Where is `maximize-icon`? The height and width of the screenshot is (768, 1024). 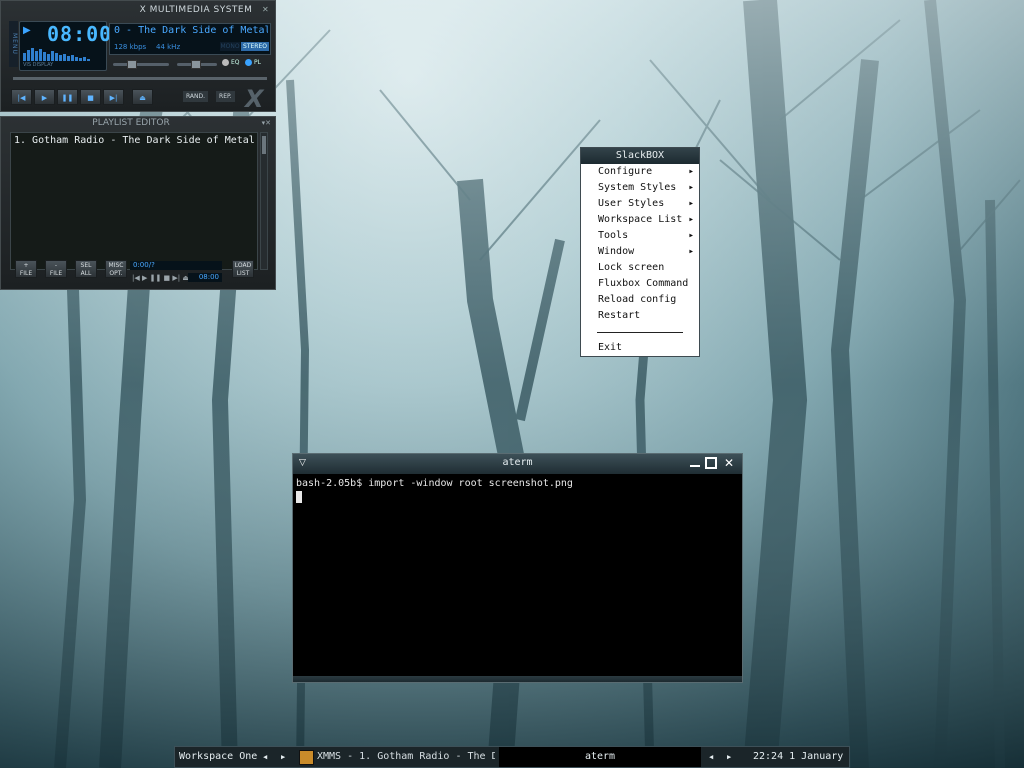 maximize-icon is located at coordinates (711, 463).